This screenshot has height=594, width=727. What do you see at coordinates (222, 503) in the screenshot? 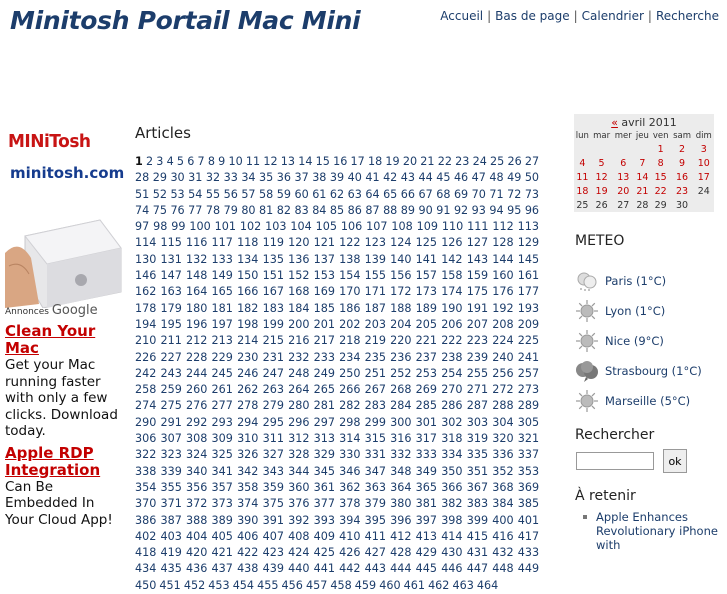
I see `page-link: 373` at bounding box center [222, 503].